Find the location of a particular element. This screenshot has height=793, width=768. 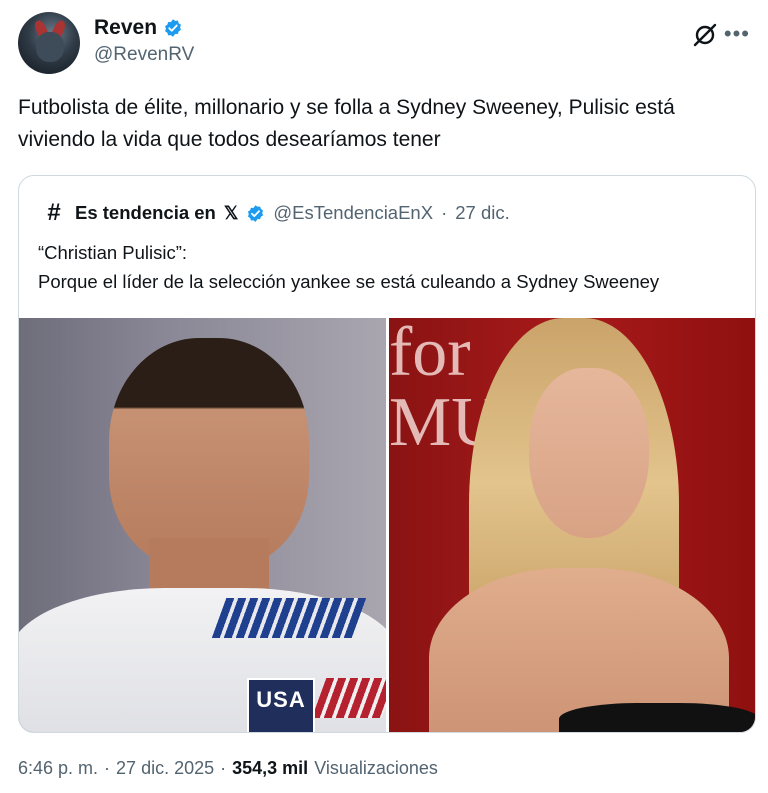

woman-dress is located at coordinates (657, 717).